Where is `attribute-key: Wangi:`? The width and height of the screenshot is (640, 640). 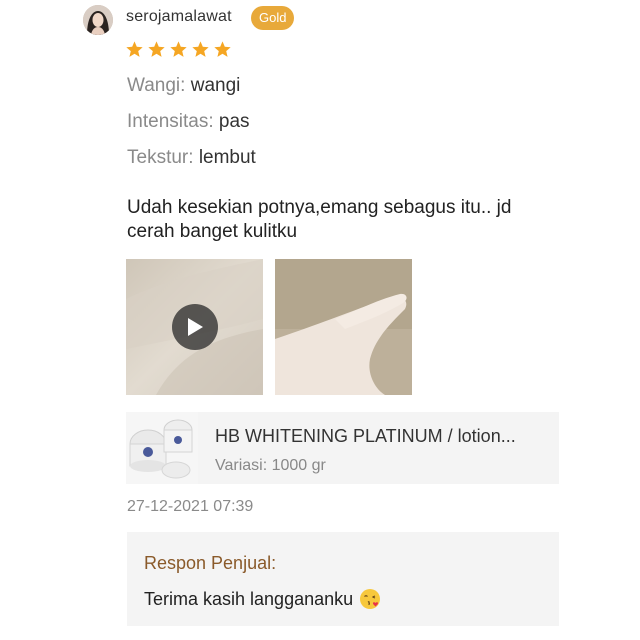 attribute-key: Wangi: is located at coordinates (156, 85).